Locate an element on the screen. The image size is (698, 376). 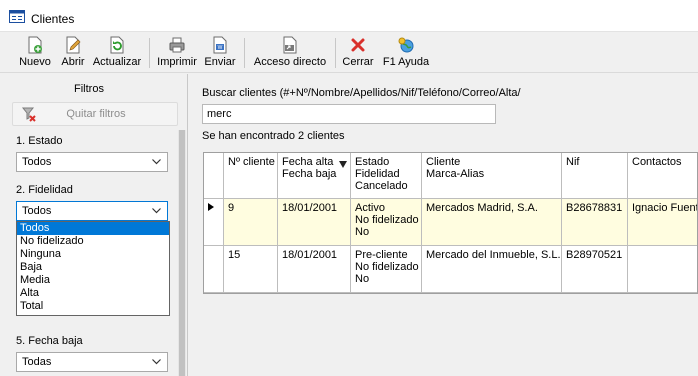
quitar-filtros-button: Quitar filtros is located at coordinates (95, 114).